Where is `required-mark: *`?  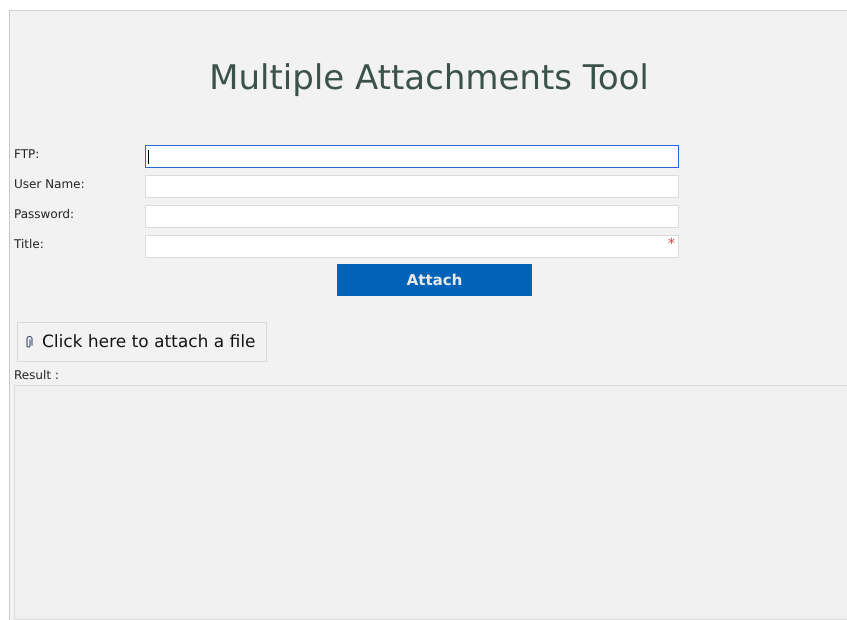 required-mark: * is located at coordinates (671, 244).